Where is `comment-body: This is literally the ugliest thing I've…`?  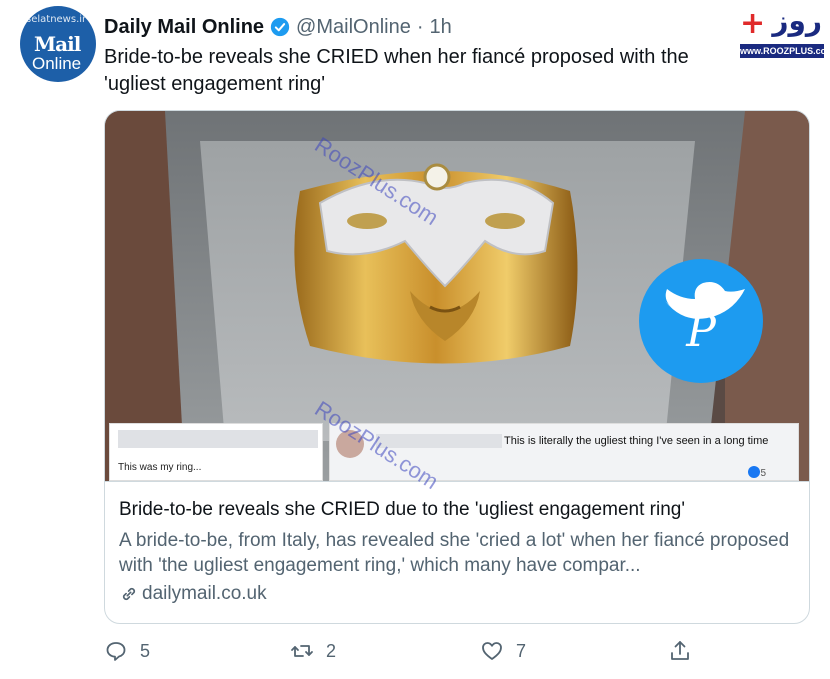
comment-body: This is literally the ugliest thing I've… is located at coordinates (636, 441).